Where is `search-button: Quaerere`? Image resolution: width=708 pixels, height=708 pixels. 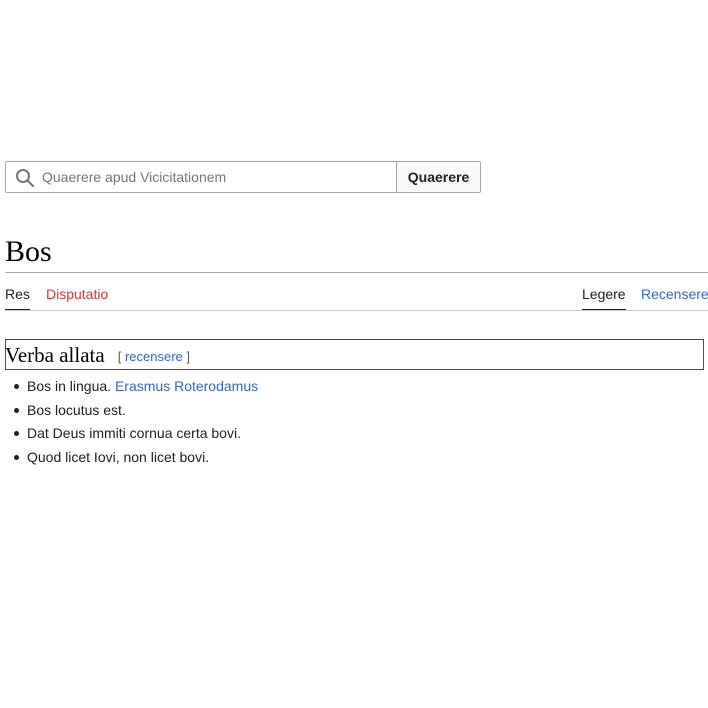
search-button: Quaerere is located at coordinates (439, 177).